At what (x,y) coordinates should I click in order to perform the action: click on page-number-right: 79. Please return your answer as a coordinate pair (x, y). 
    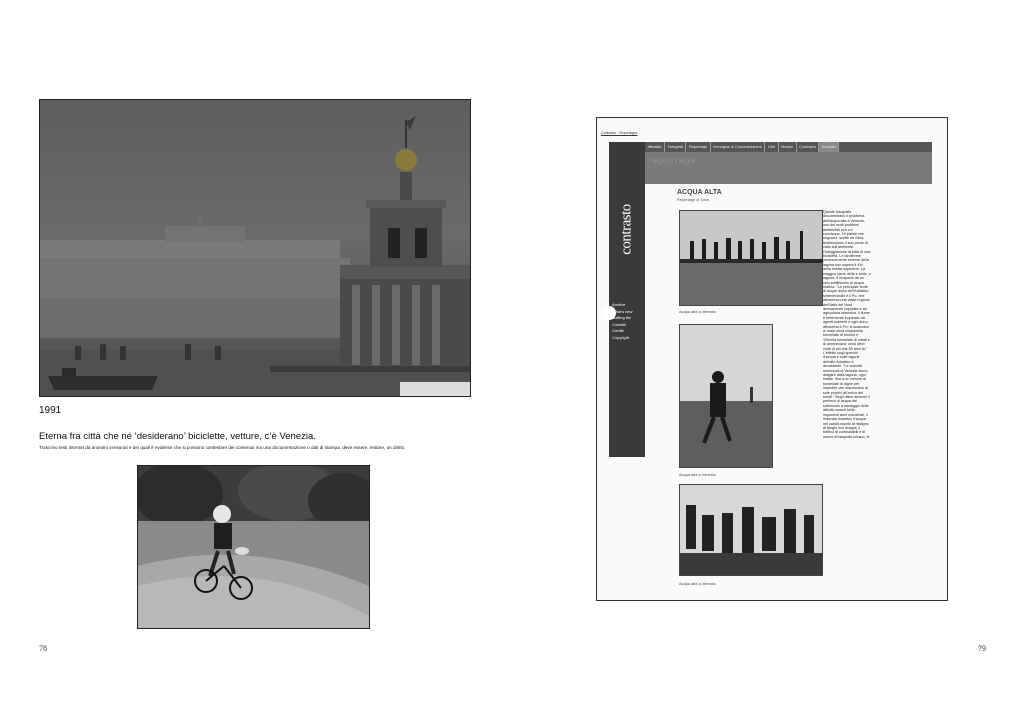
    Looking at the image, I should click on (982, 648).